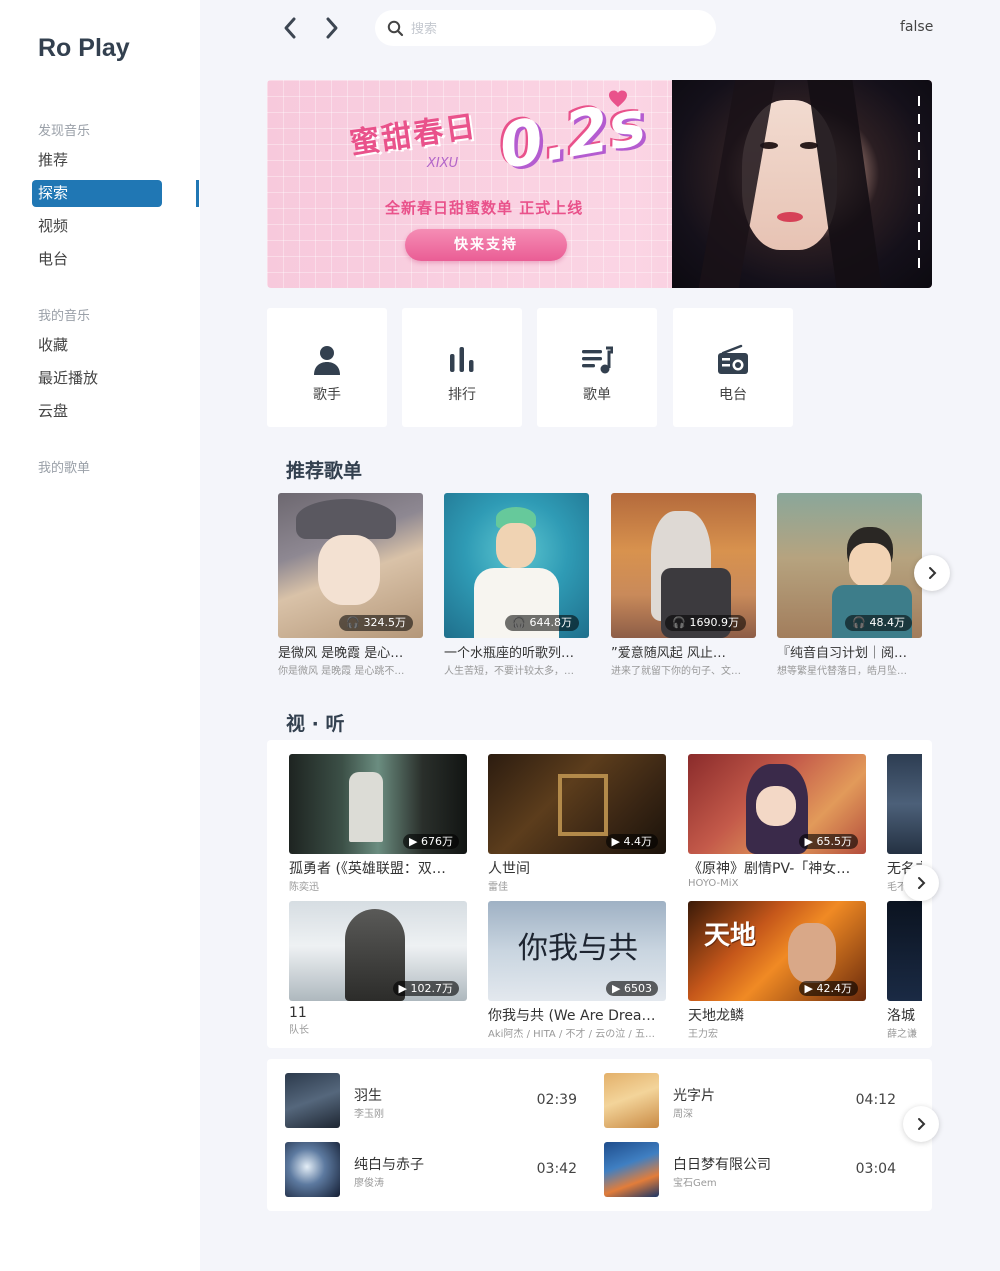 The width and height of the screenshot is (1000, 1271). What do you see at coordinates (100, 411) in the screenshot?
I see `sidebar-item-cloud: 云盘` at bounding box center [100, 411].